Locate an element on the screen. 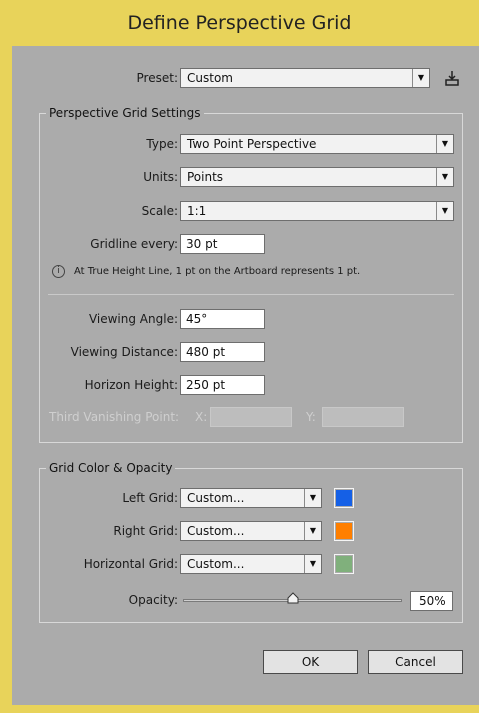 The image size is (479, 713). window-bottom-border is located at coordinates (239, 709).